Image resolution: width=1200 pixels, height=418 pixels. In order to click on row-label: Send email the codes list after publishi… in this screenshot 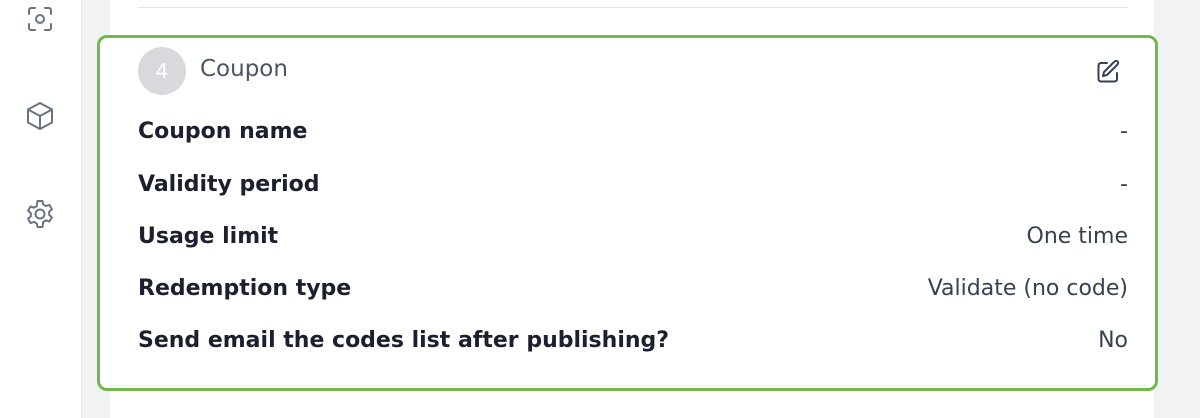, I will do `click(404, 340)`.